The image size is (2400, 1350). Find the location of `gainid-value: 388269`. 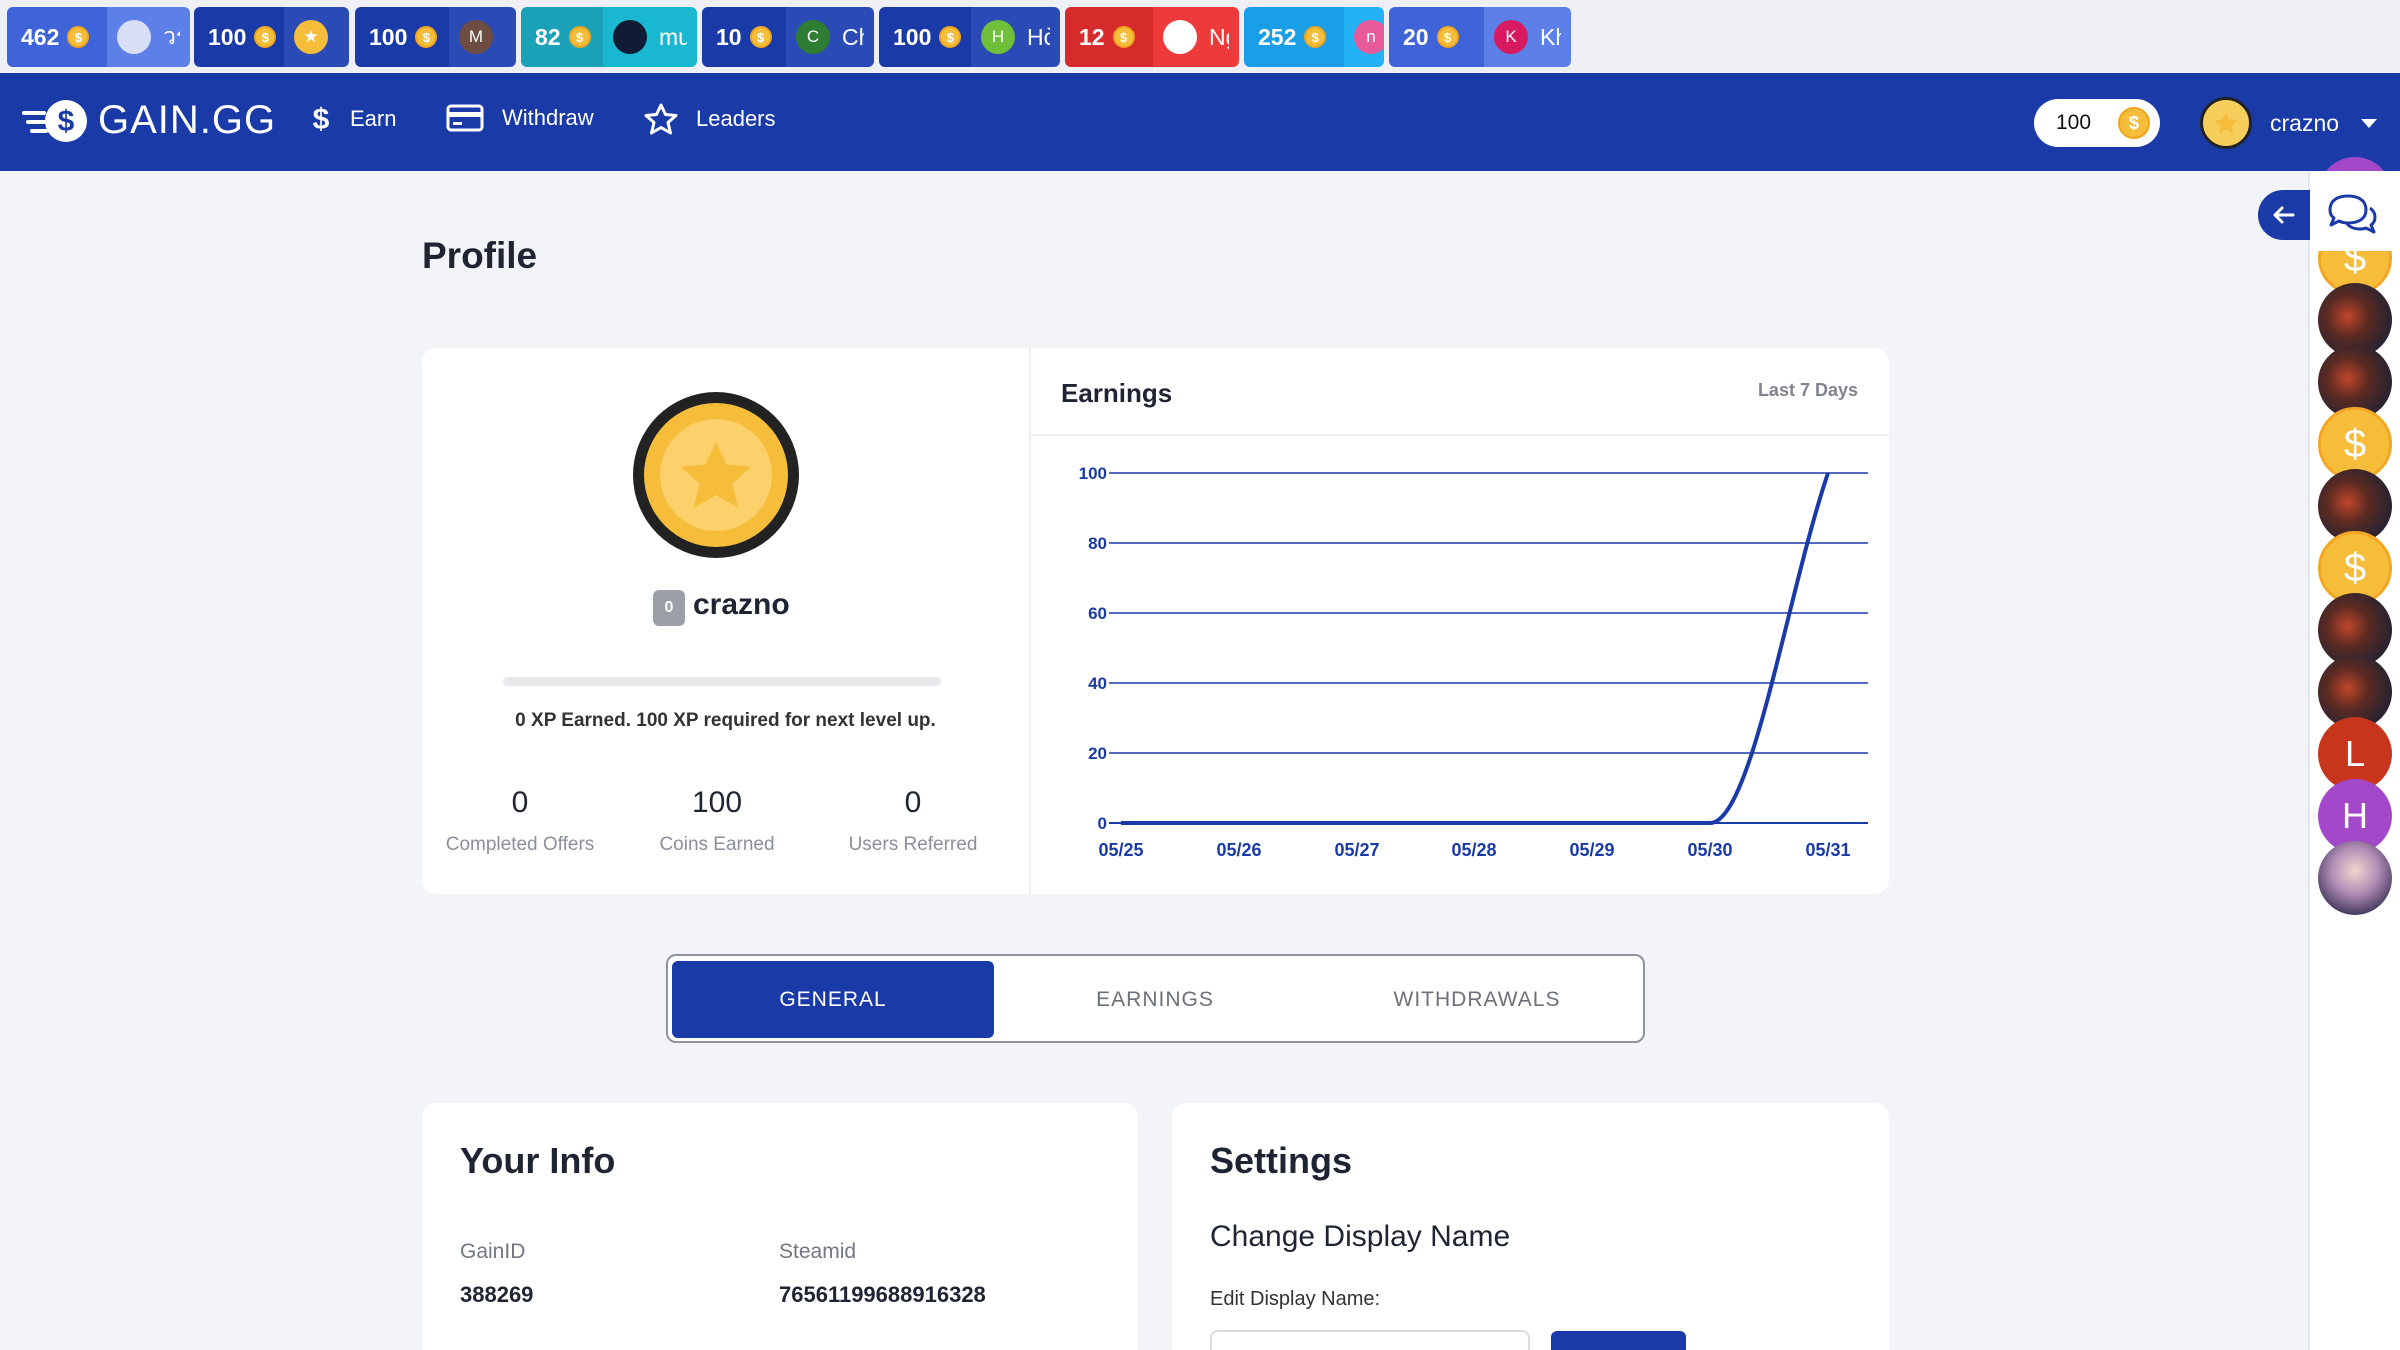

gainid-value: 388269 is located at coordinates (497, 1294).